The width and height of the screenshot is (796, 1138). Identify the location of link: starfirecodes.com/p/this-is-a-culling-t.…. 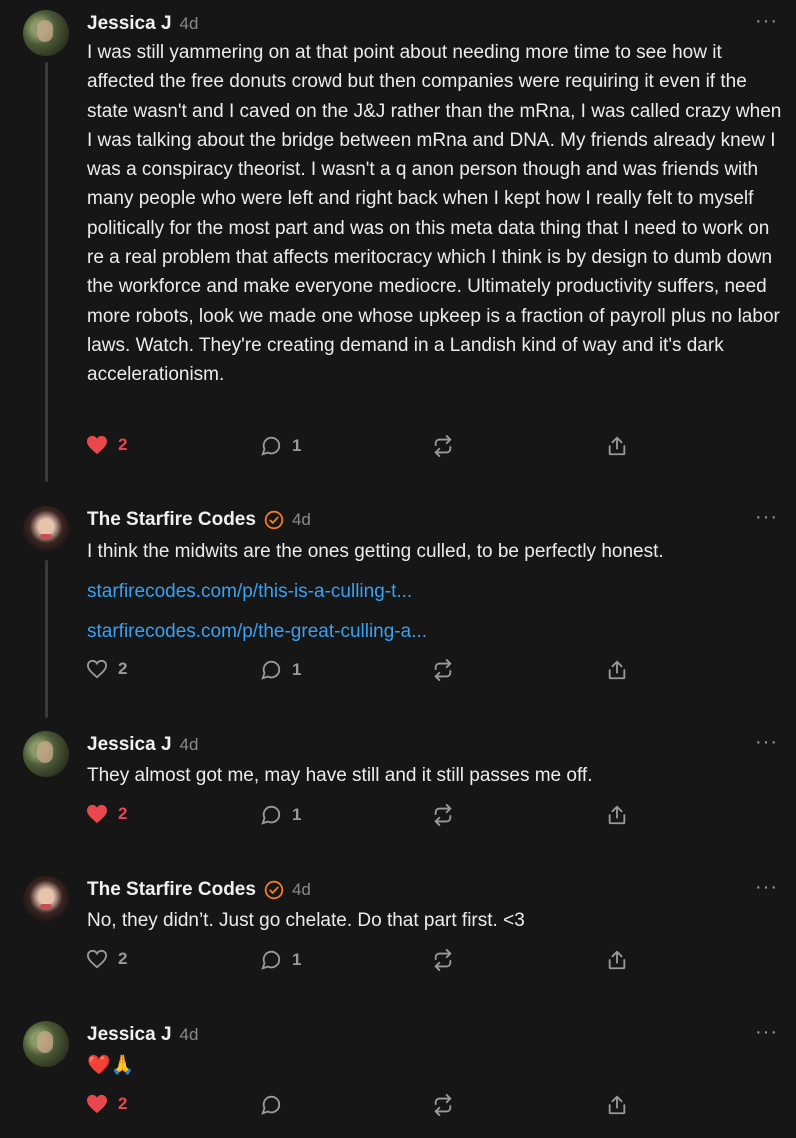
(249, 592).